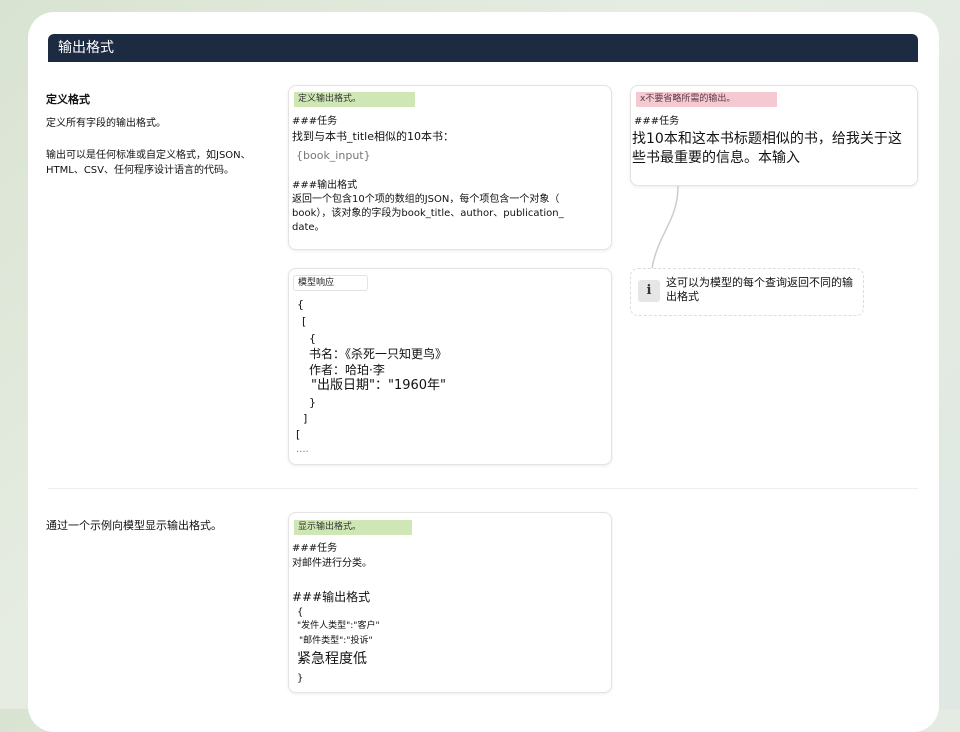 Image resolution: width=960 pixels, height=732 pixels. What do you see at coordinates (325, 185) in the screenshot?
I see `format-heading: ###输出格式` at bounding box center [325, 185].